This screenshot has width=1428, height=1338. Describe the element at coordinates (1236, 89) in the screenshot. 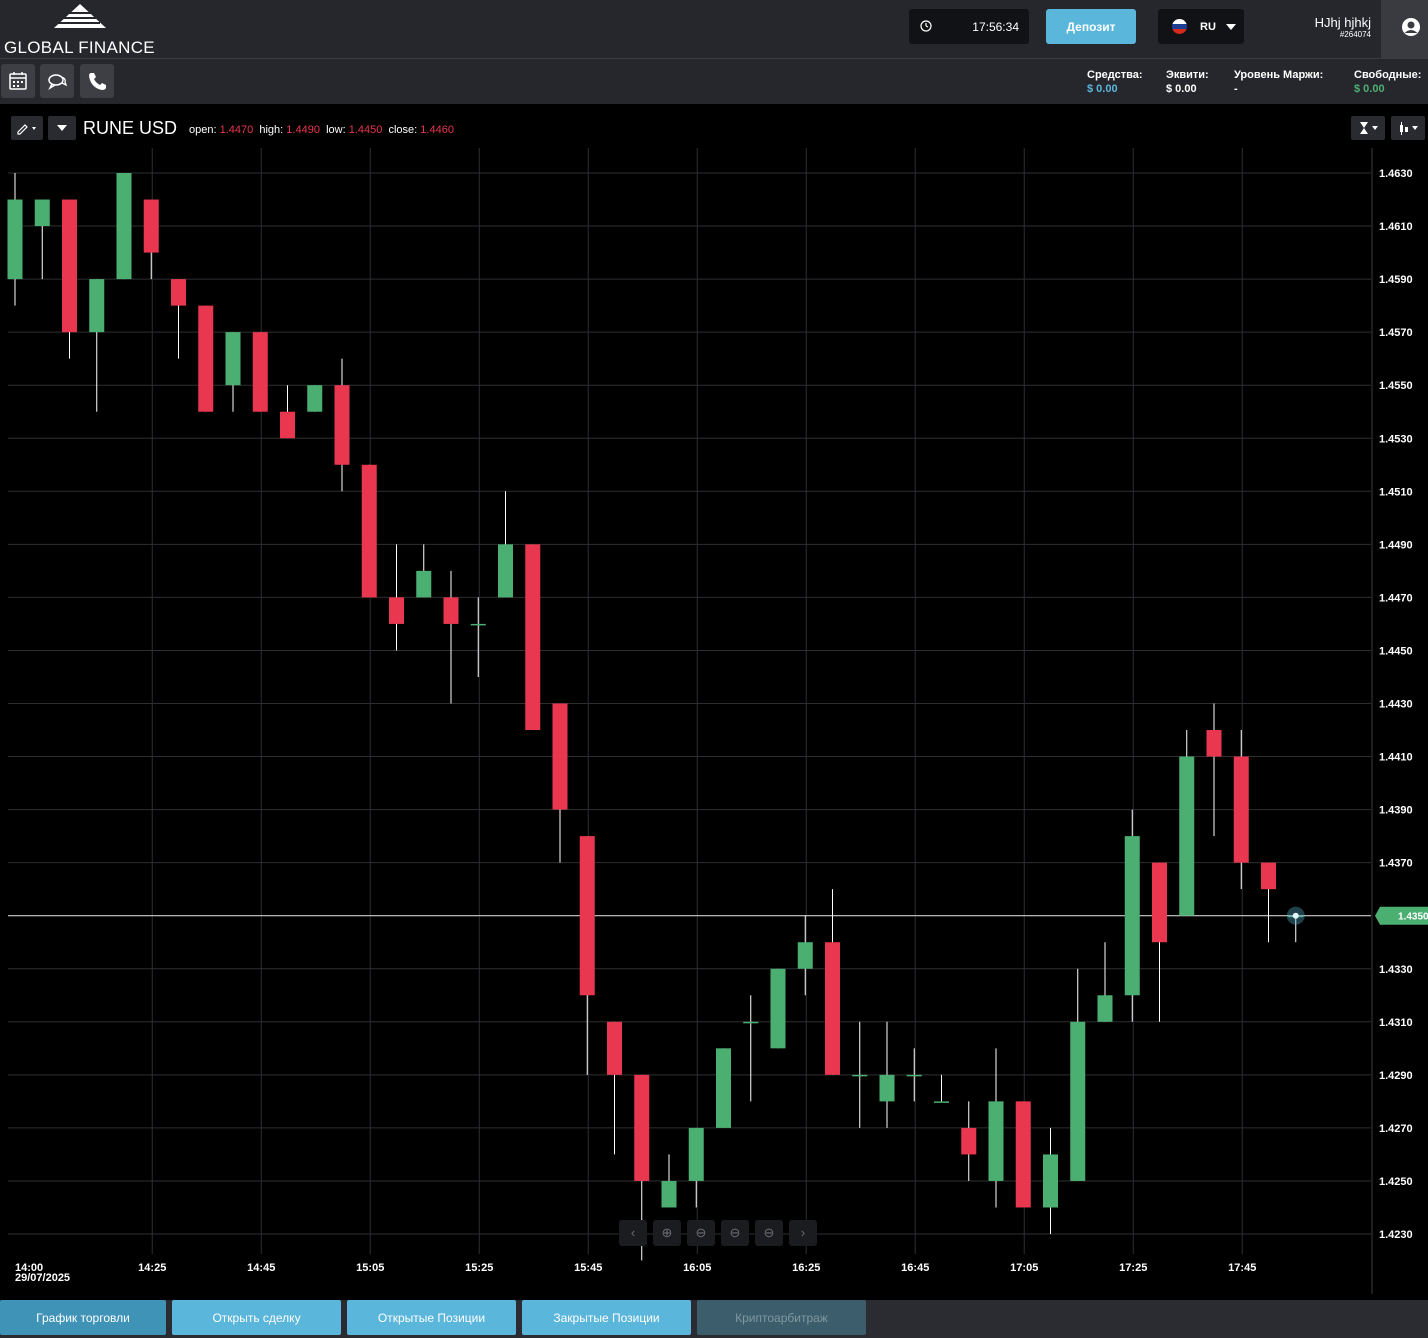

I see `metric-value: -` at that location.